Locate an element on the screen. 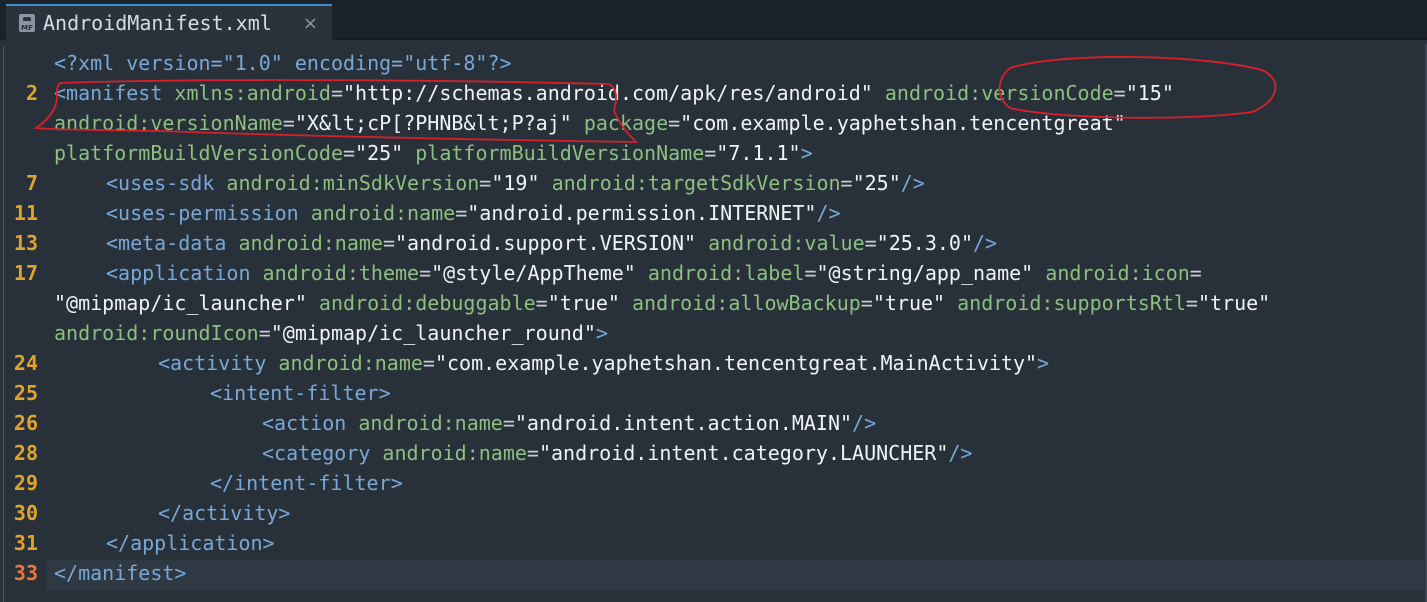 The height and width of the screenshot is (602, 1427). code-token: "X&lt;cP[?PHNB&lt;P?aj" is located at coordinates (433, 123).